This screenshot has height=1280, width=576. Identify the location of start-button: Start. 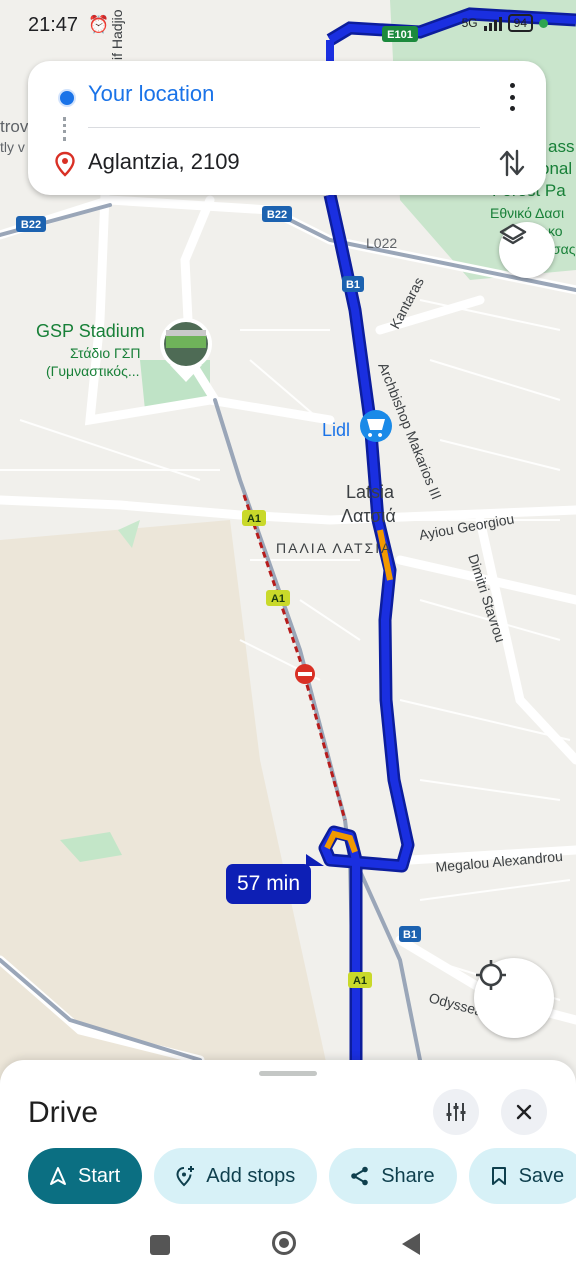
(85, 1176).